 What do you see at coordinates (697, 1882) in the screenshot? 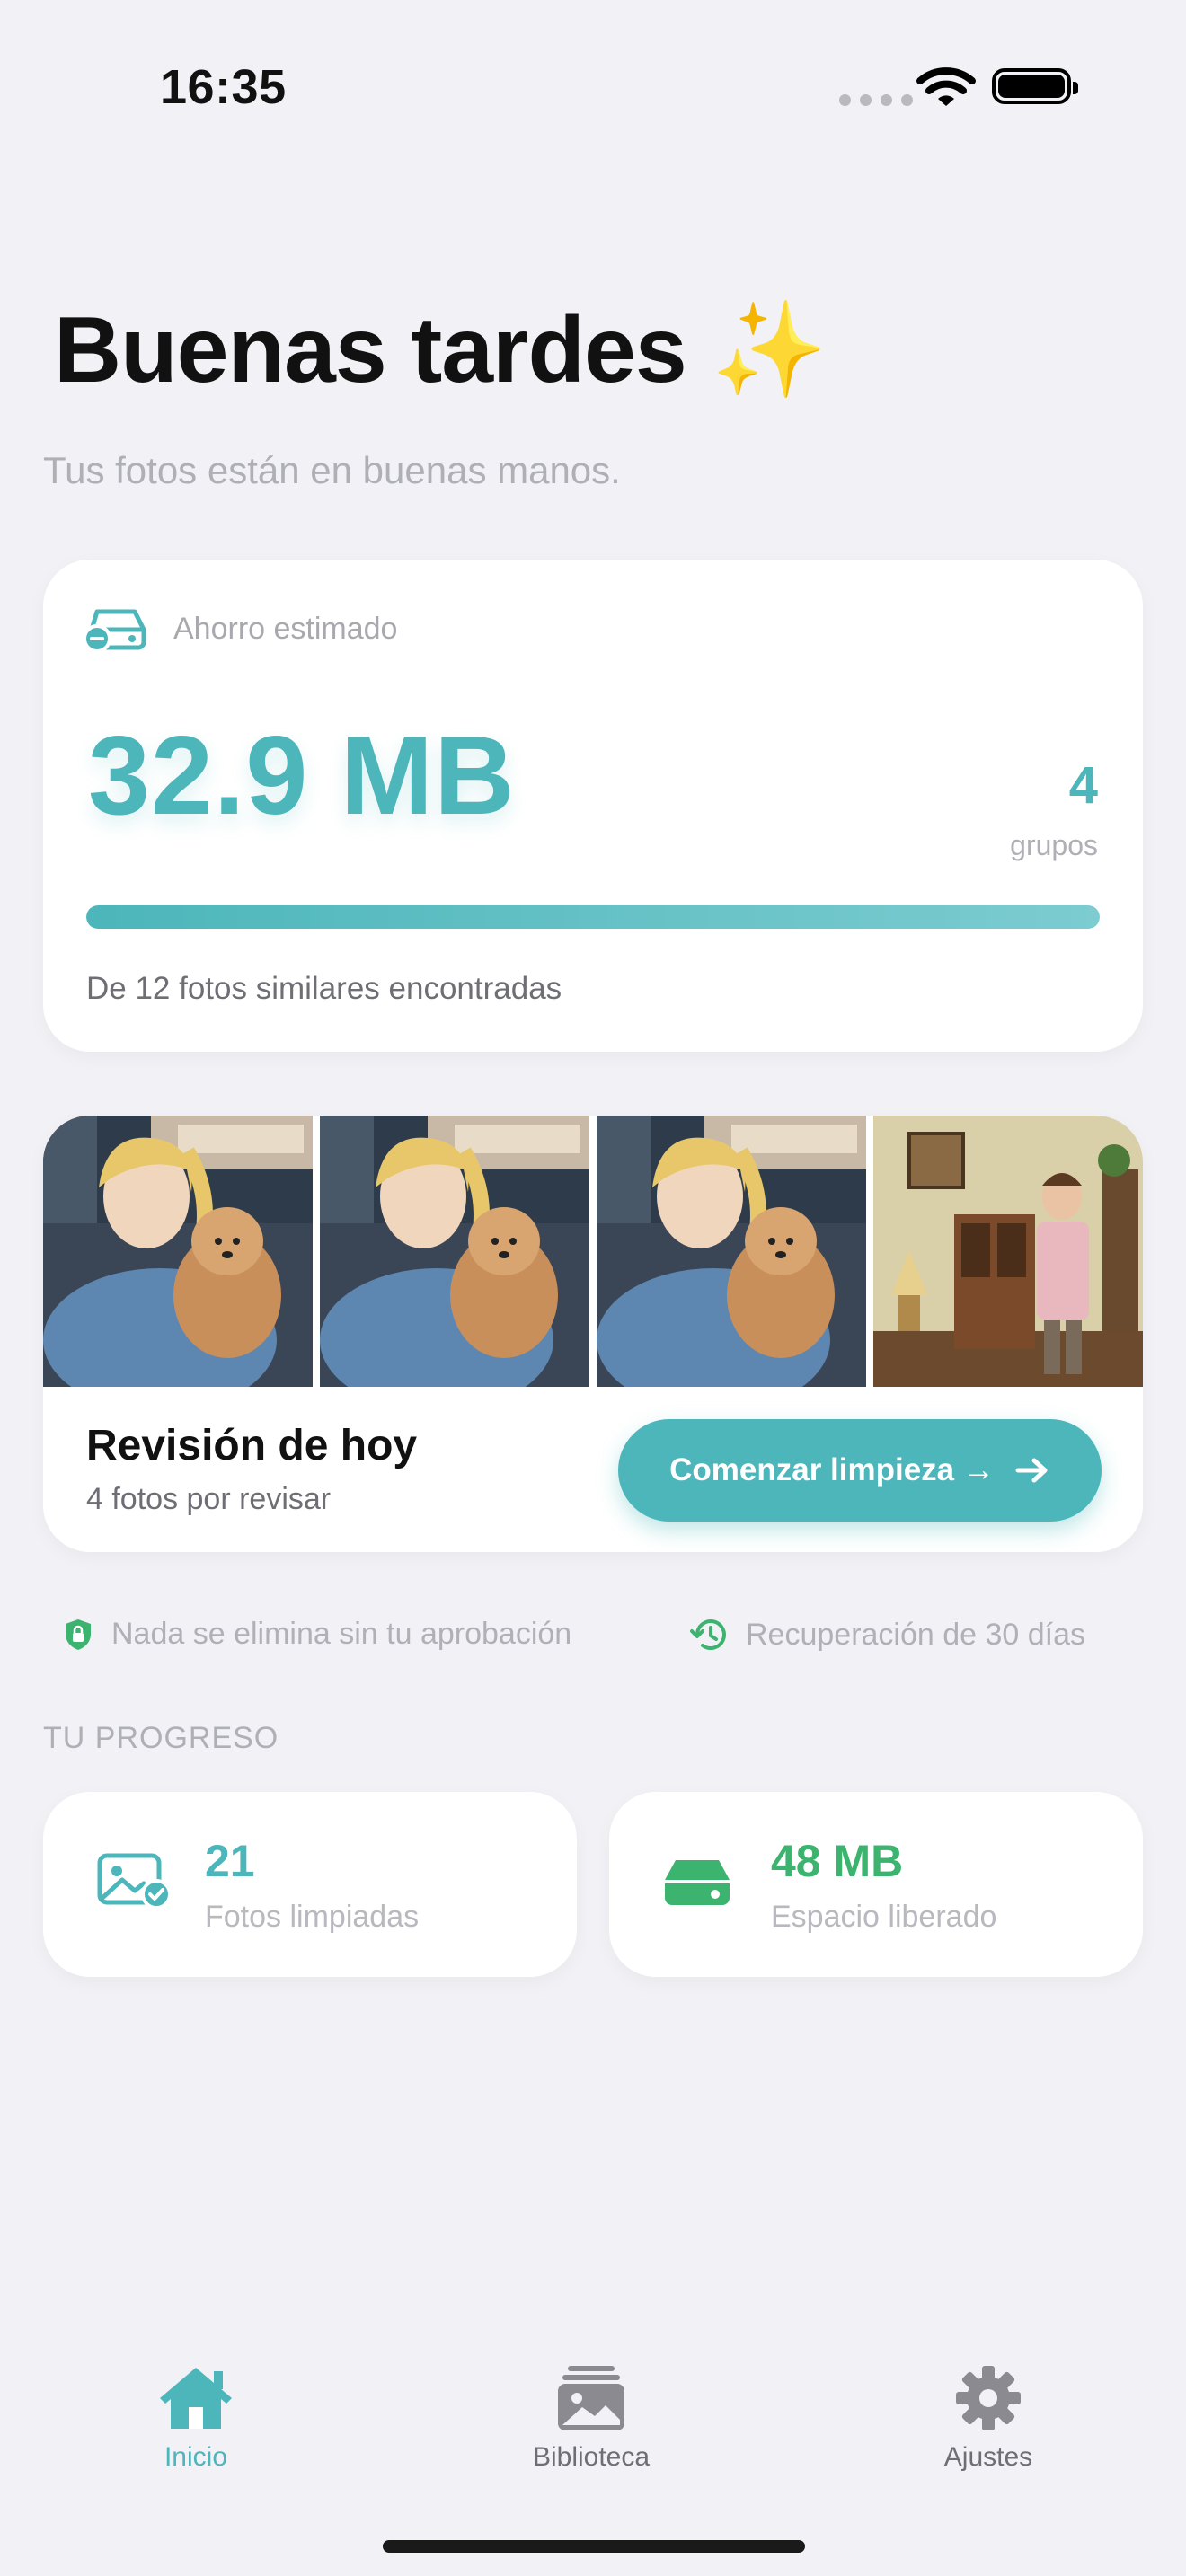
I see `storage-drive-icon` at bounding box center [697, 1882].